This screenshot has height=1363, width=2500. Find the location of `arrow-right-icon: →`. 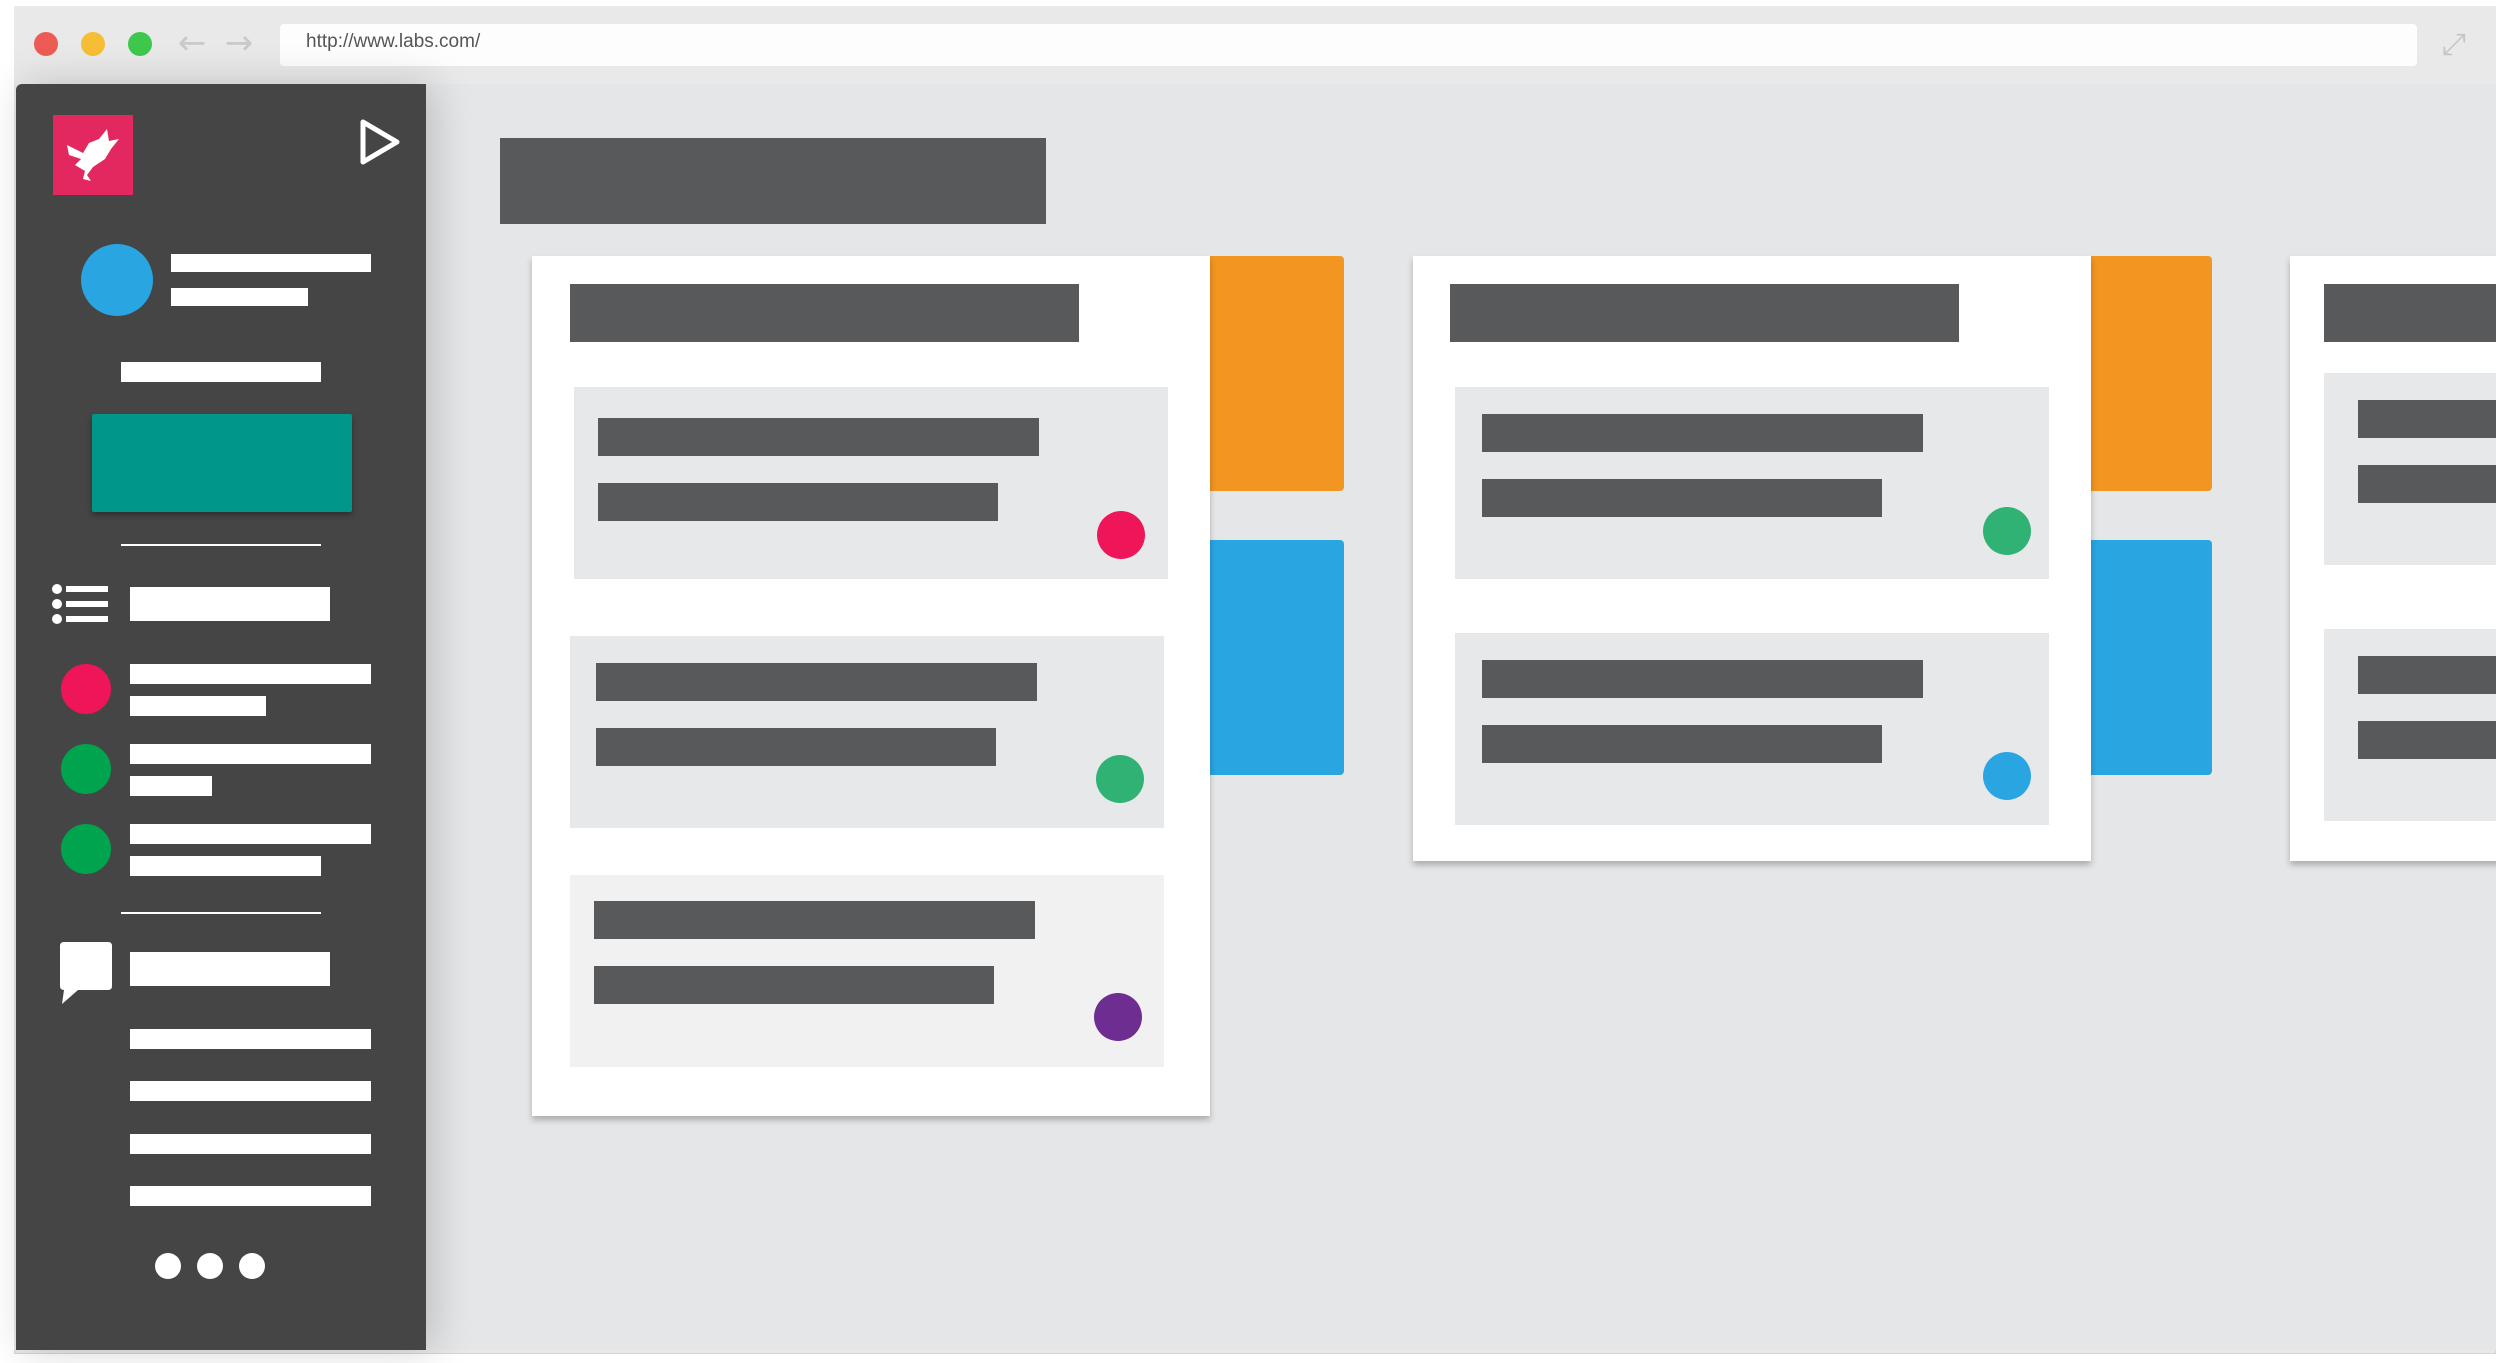

arrow-right-icon: → is located at coordinates (239, 43).